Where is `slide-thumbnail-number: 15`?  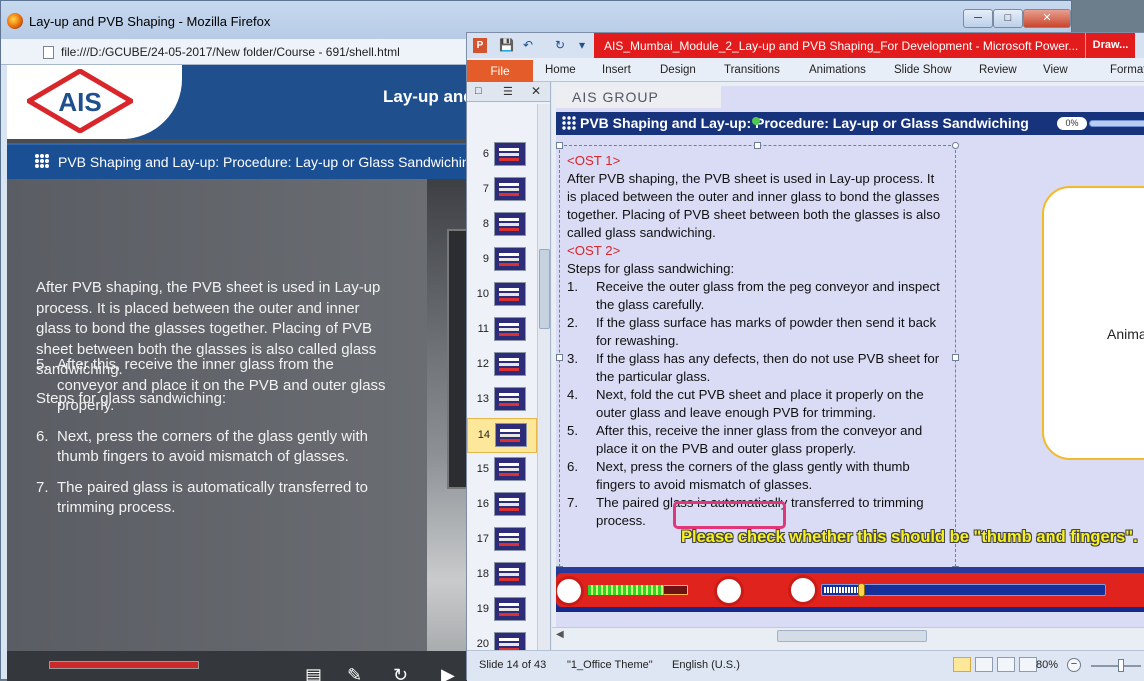 slide-thumbnail-number: 15 is located at coordinates (482, 469).